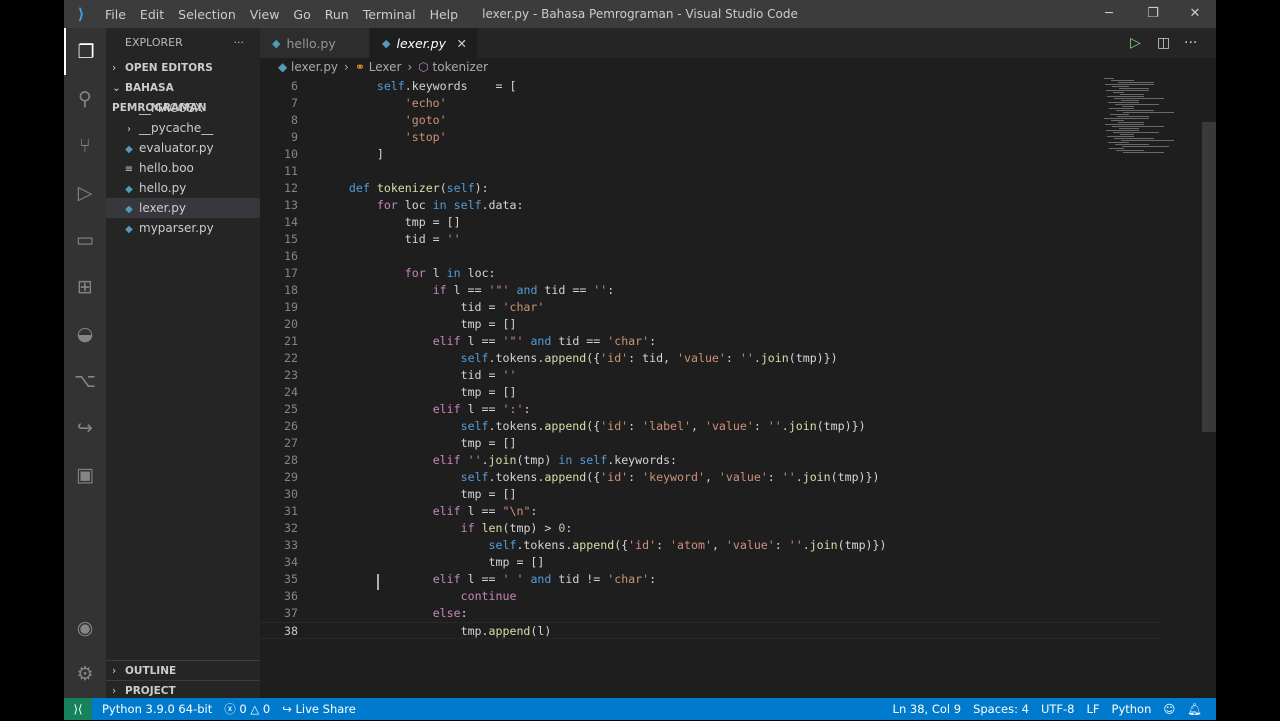 This screenshot has height=721, width=1280. I want to click on code-line: 30 tmp = [], so click(710, 494).